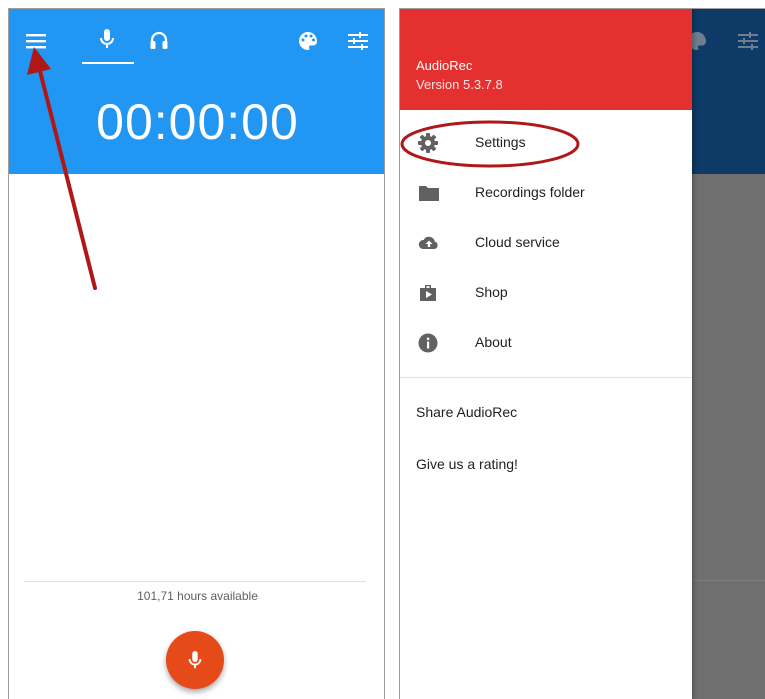  What do you see at coordinates (466, 412) in the screenshot?
I see `share-app-item: Share AudioRec` at bounding box center [466, 412].